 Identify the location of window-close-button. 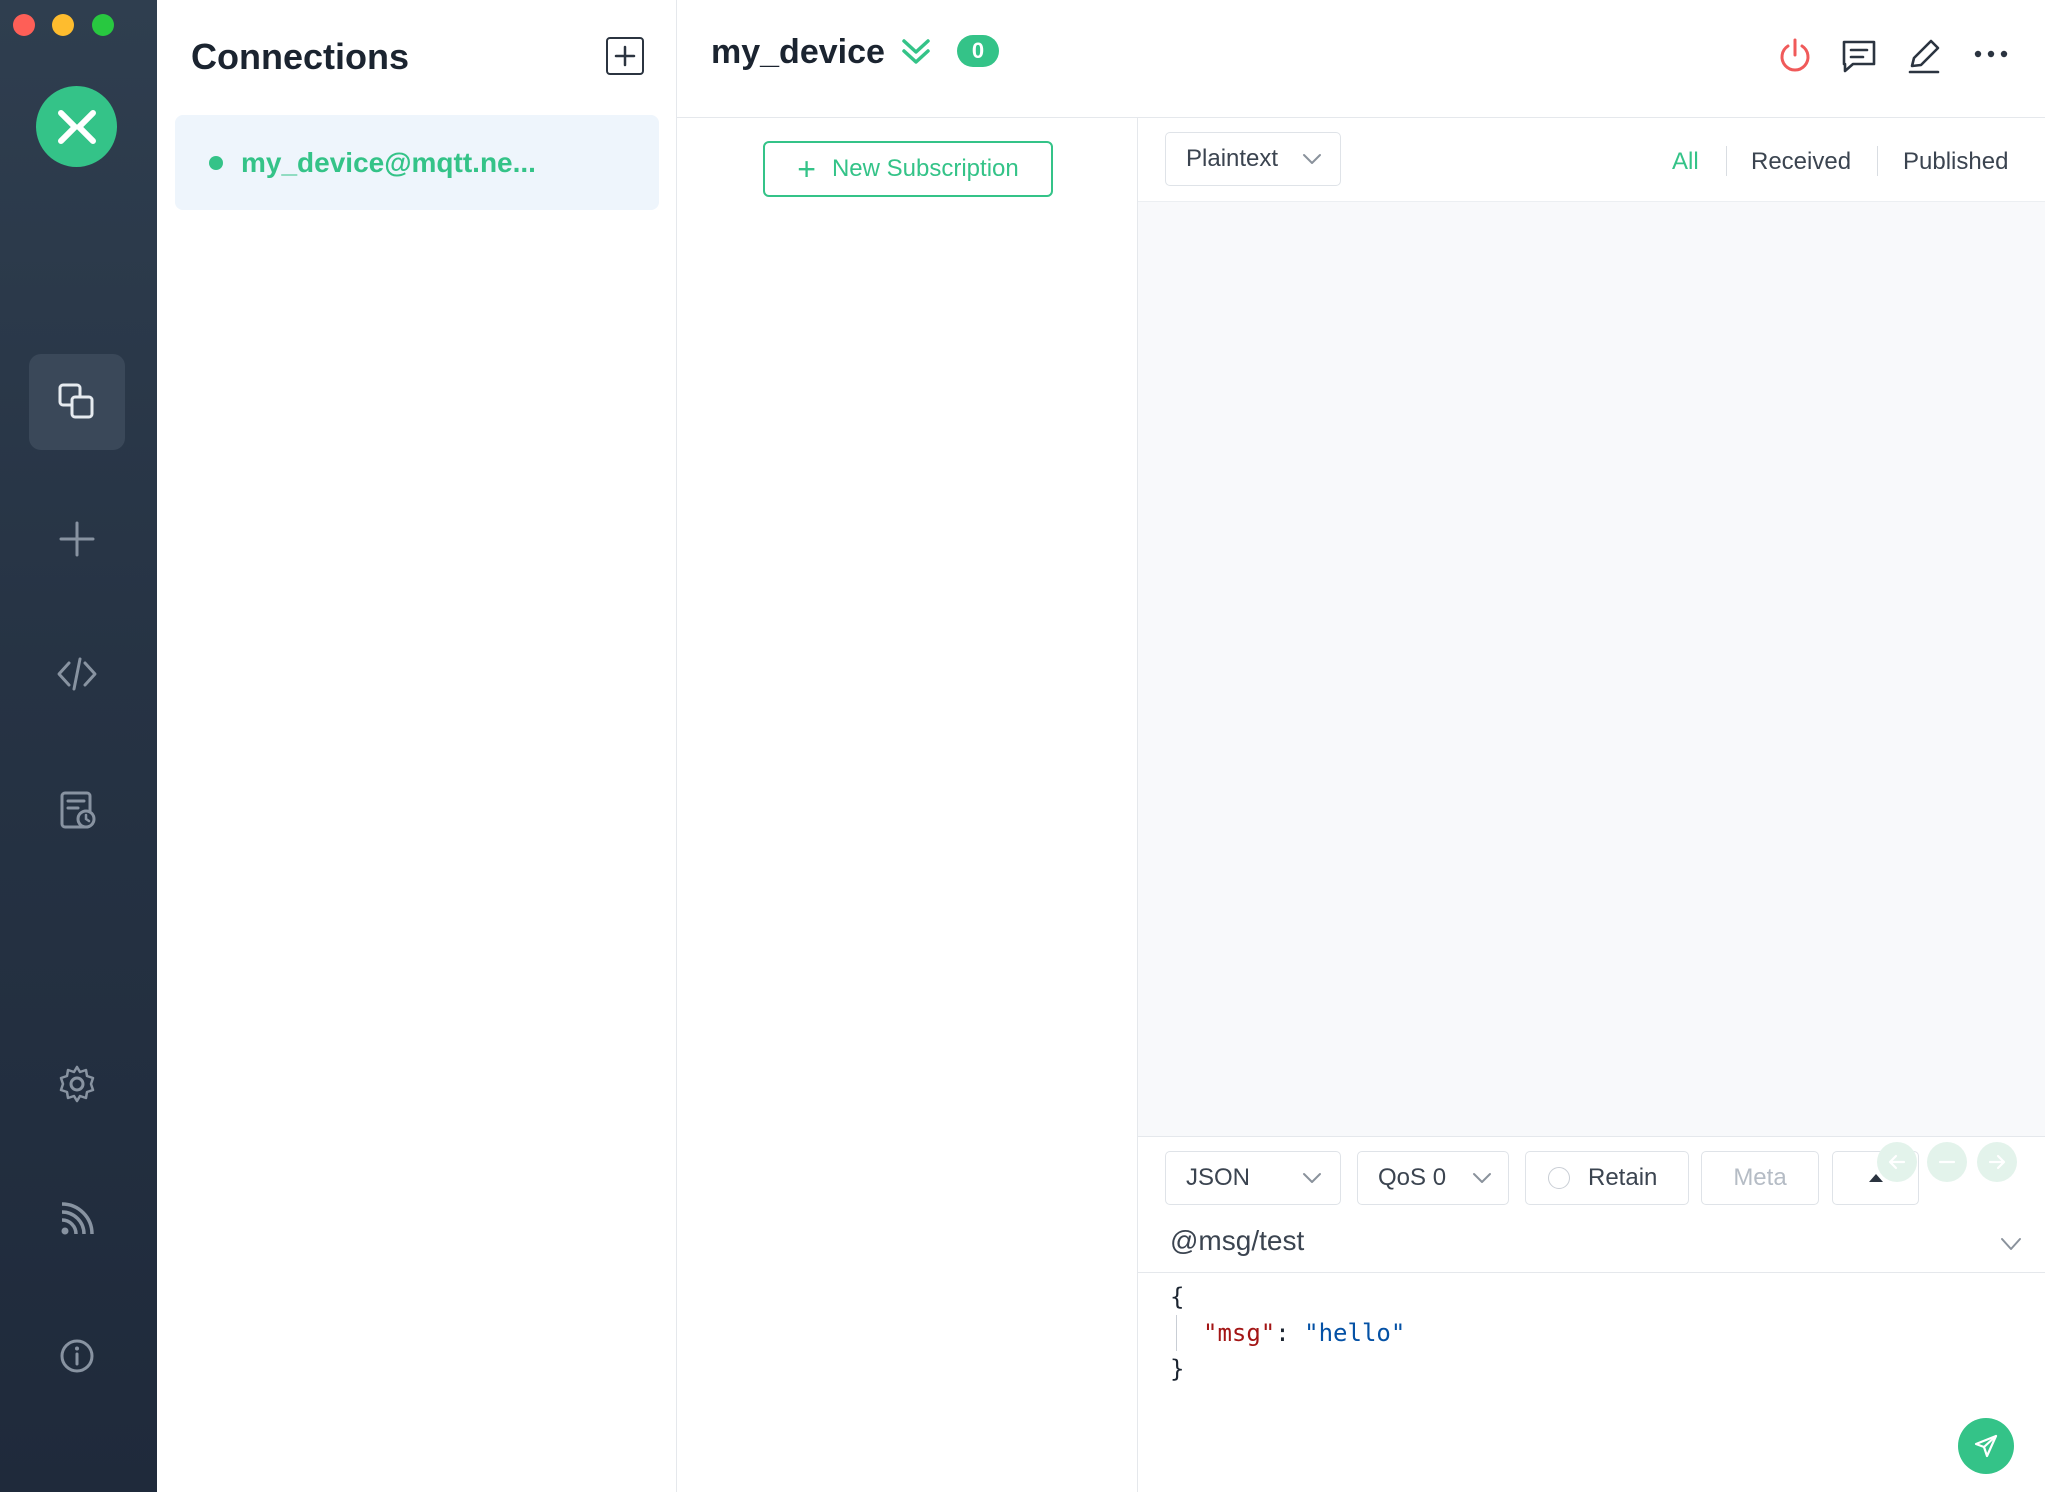
(24, 25).